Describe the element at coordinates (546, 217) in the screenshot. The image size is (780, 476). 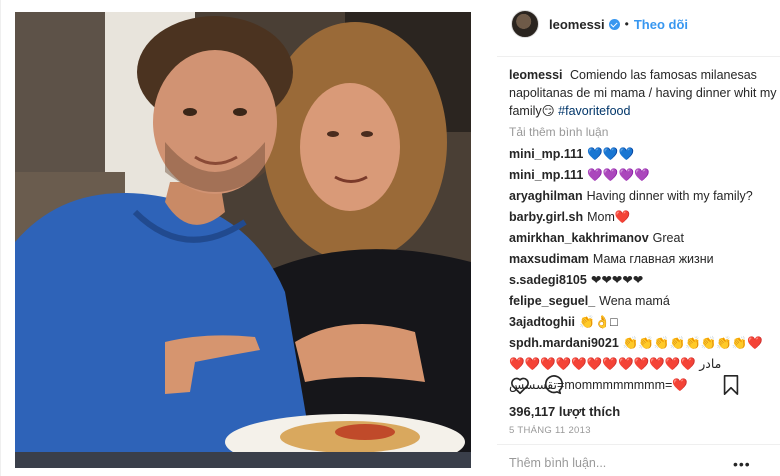
I see `comment-username: barby.girl.sh` at that location.